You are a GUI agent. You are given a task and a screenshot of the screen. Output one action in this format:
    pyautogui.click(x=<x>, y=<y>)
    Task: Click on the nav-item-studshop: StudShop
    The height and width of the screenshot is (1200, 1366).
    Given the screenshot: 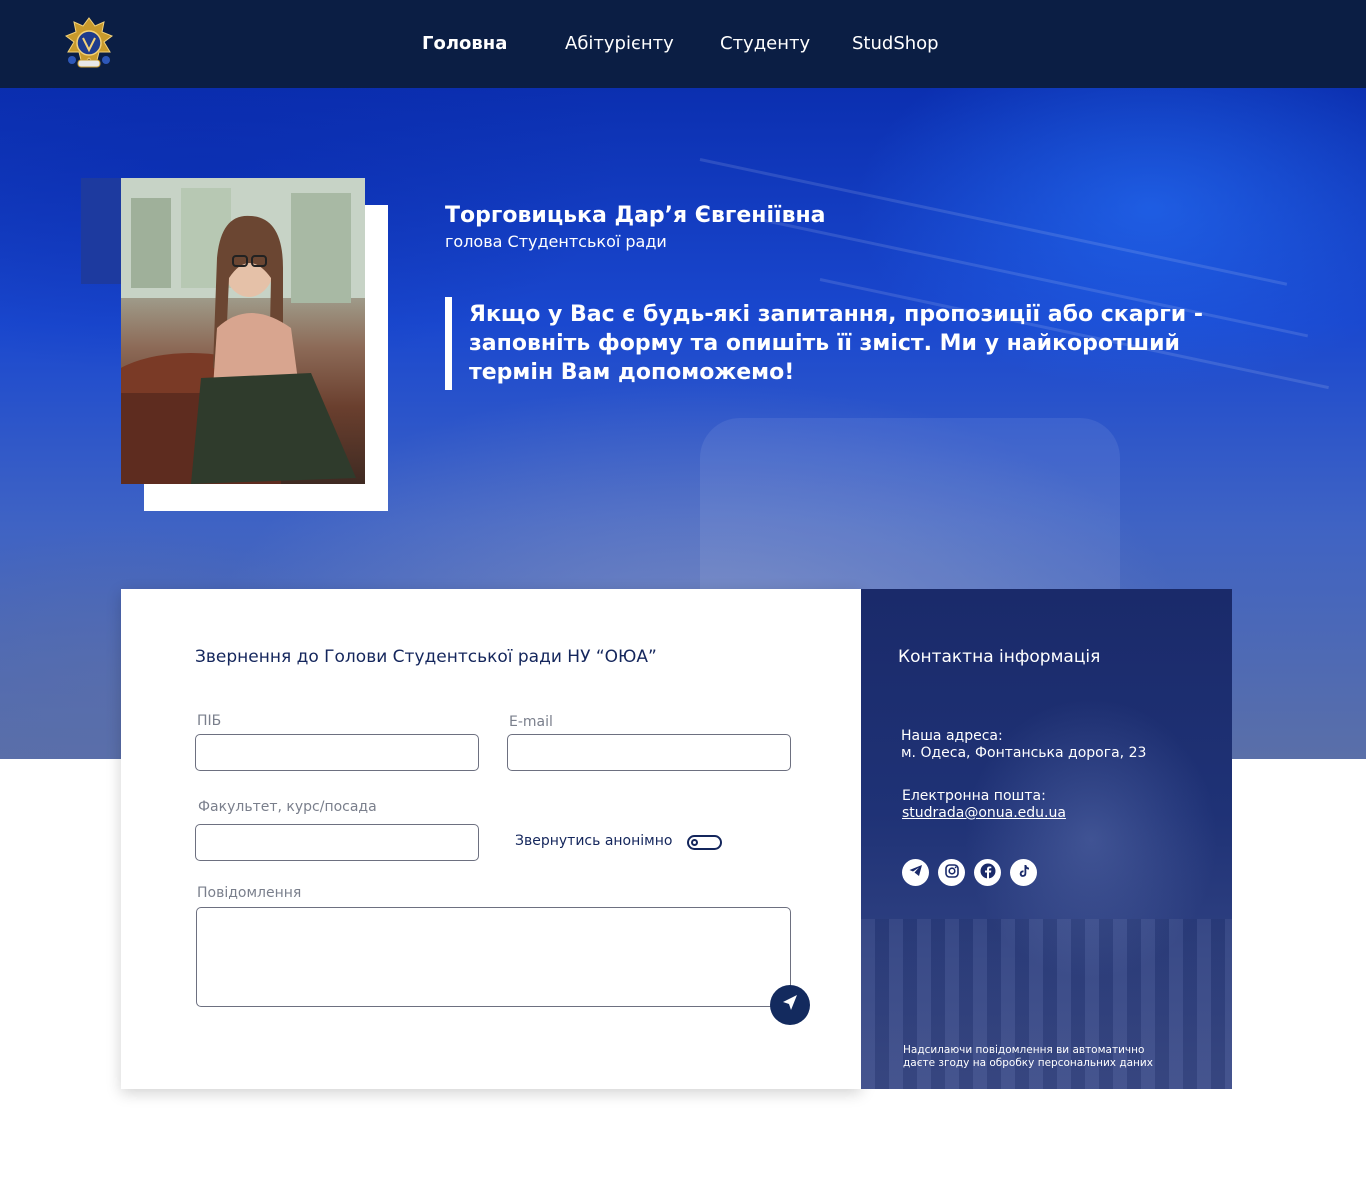 What is the action you would take?
    pyautogui.click(x=895, y=43)
    